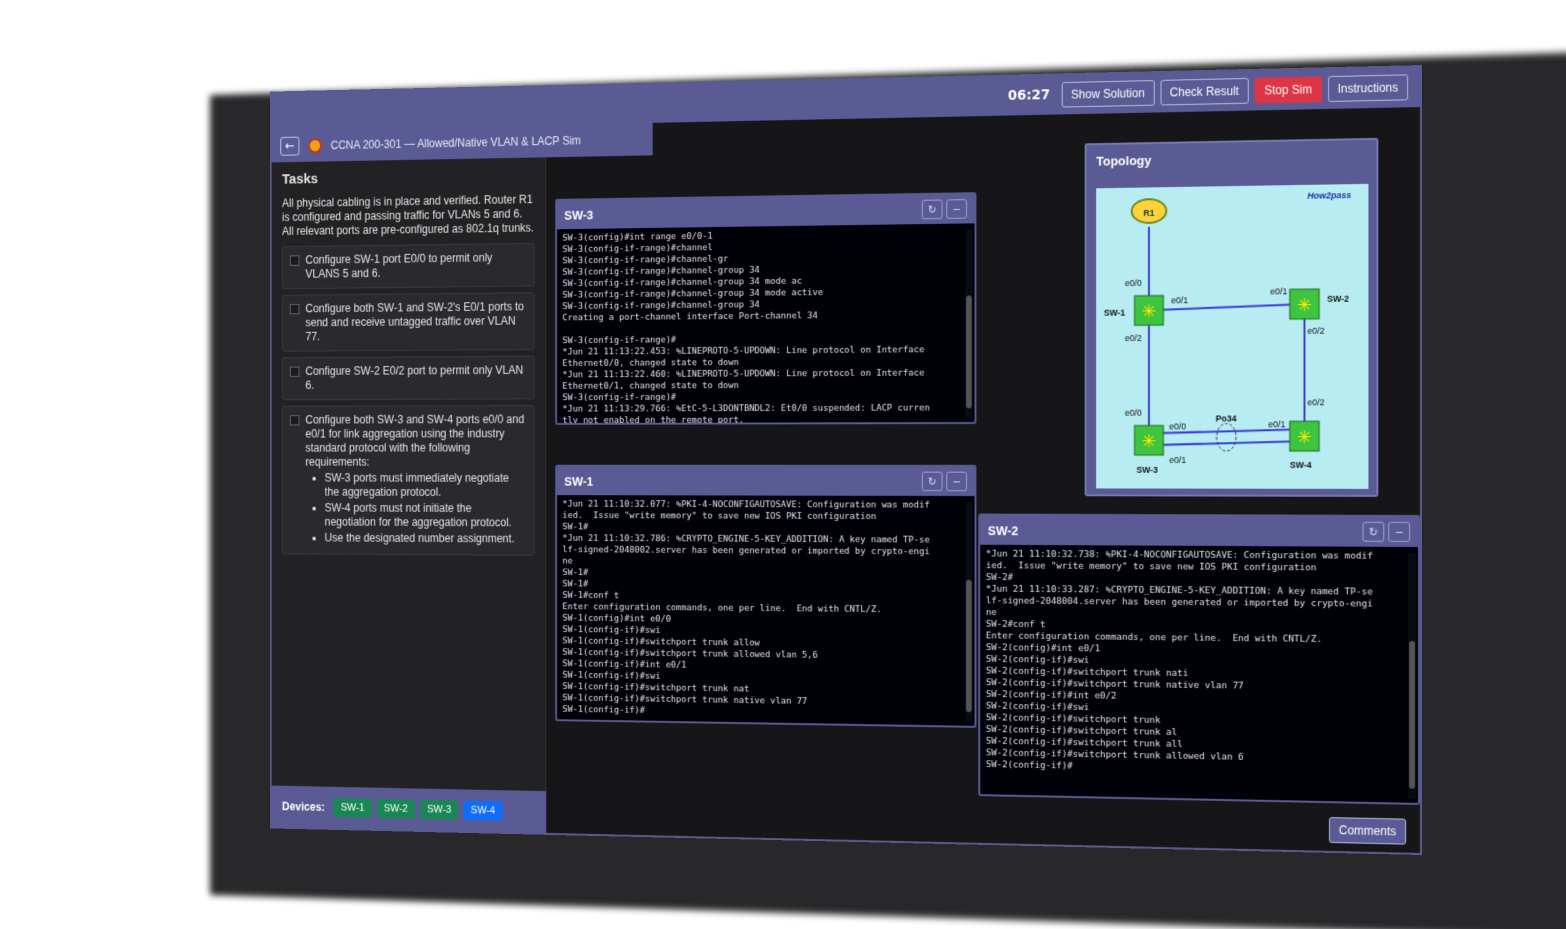  I want to click on task-subitem: Use the designated number assignment., so click(426, 538).